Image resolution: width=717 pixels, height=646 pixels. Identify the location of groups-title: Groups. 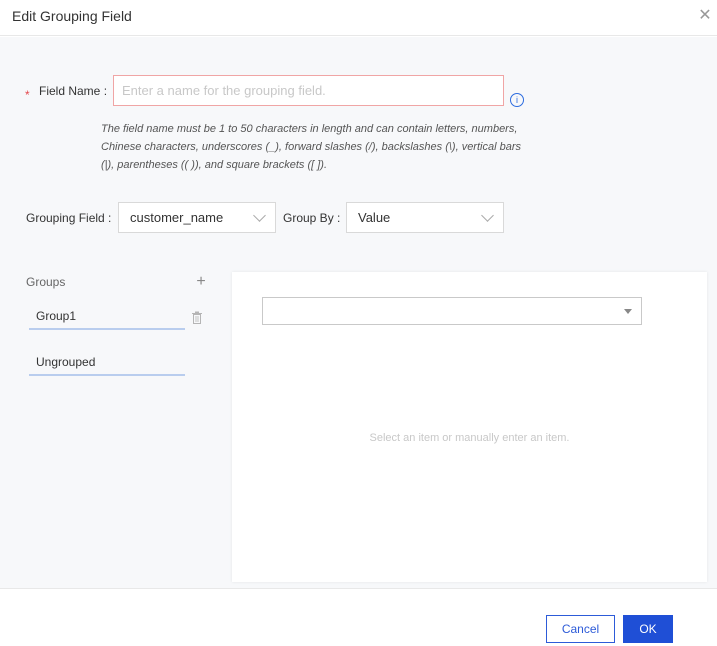
(46, 282).